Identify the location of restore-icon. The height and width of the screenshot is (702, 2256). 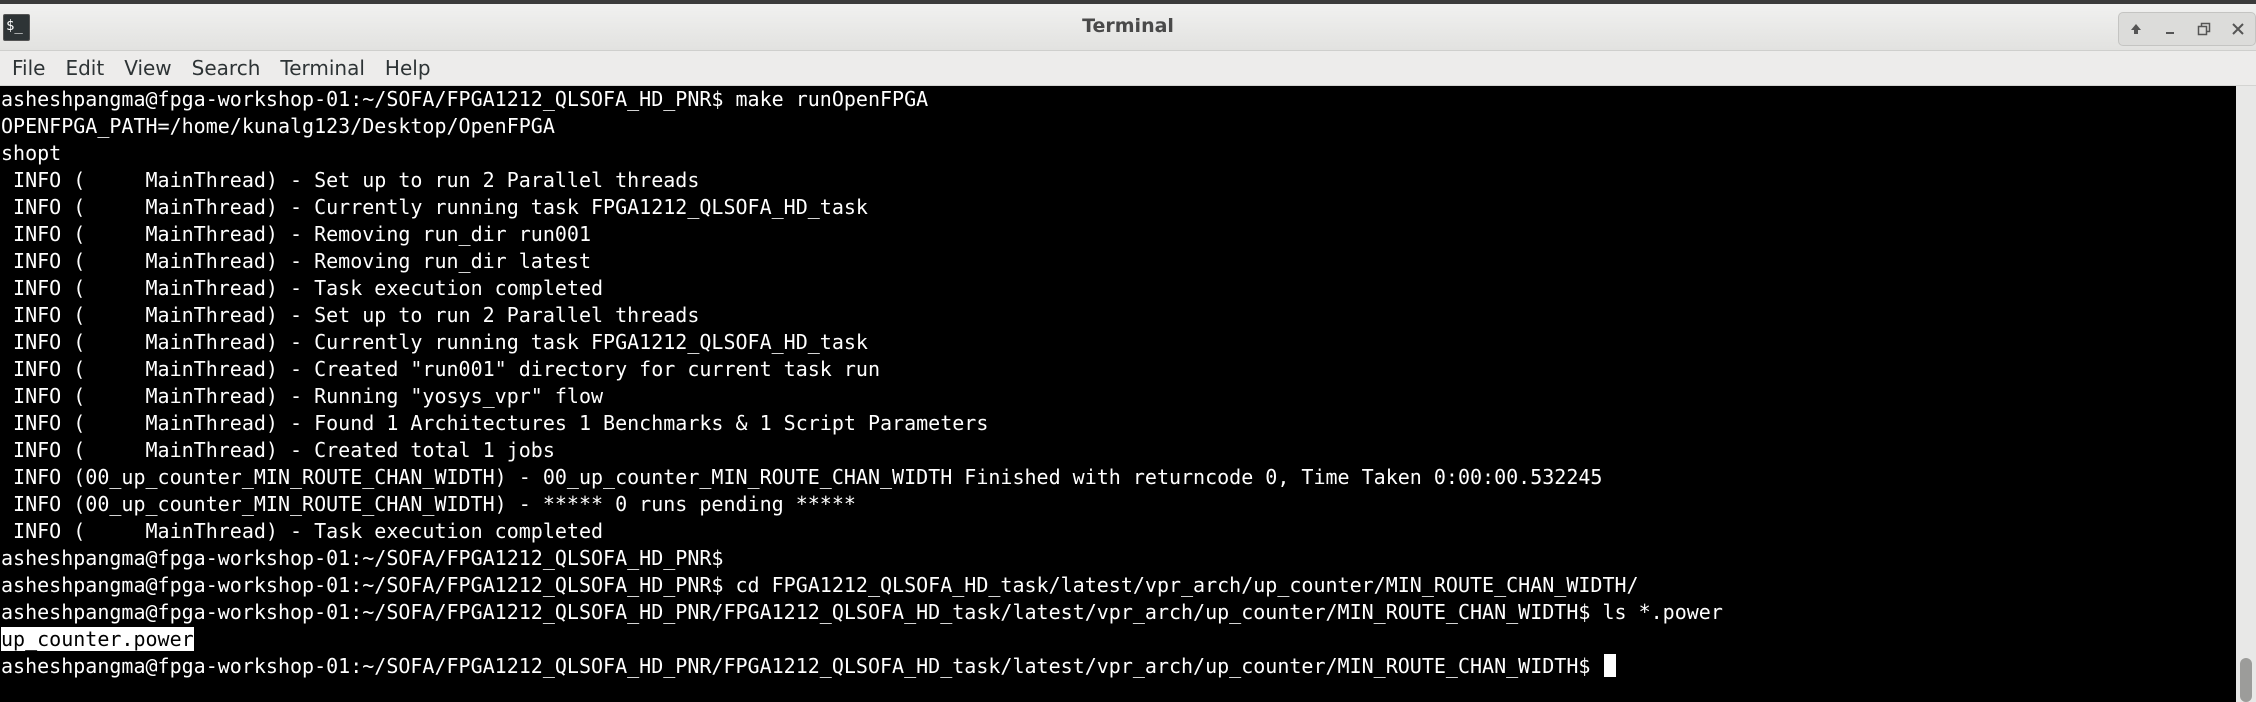
(2204, 29).